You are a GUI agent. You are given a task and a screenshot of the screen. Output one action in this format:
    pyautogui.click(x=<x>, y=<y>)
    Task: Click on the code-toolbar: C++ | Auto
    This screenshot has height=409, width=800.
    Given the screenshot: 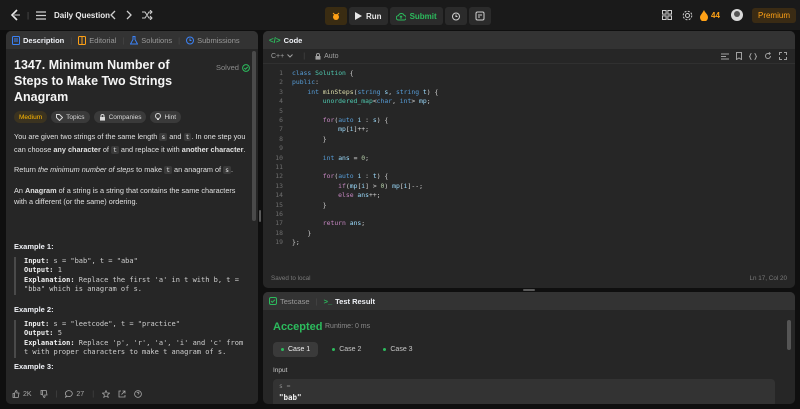 What is the action you would take?
    pyautogui.click(x=529, y=56)
    